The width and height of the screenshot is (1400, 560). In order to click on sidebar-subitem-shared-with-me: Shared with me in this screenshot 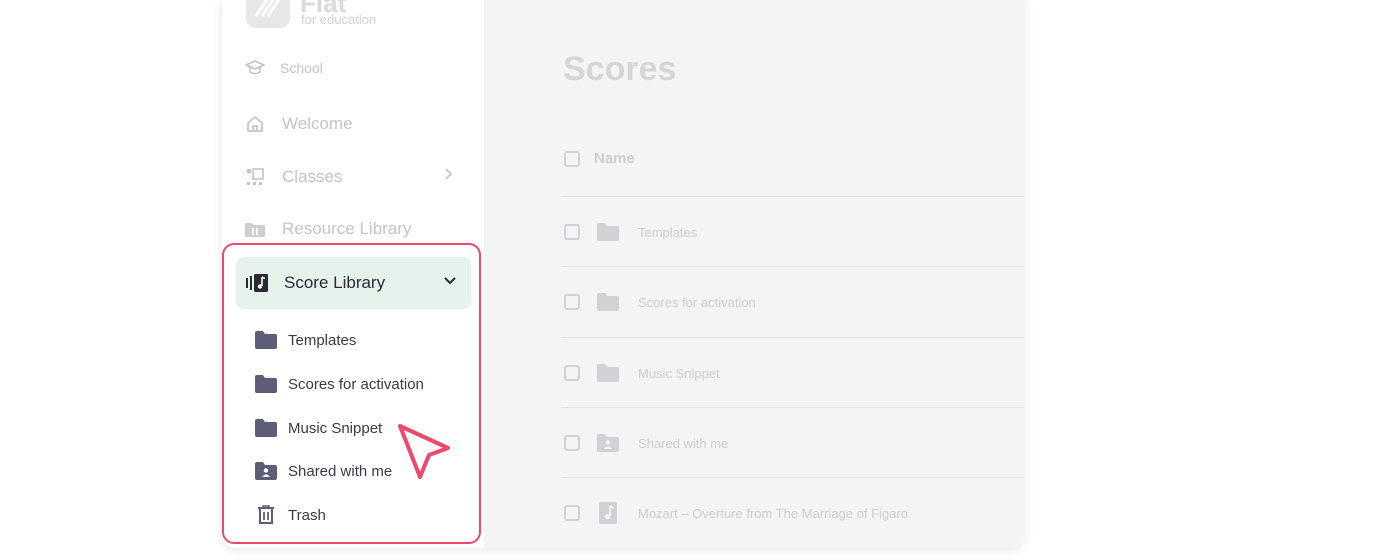, I will do `click(323, 471)`.